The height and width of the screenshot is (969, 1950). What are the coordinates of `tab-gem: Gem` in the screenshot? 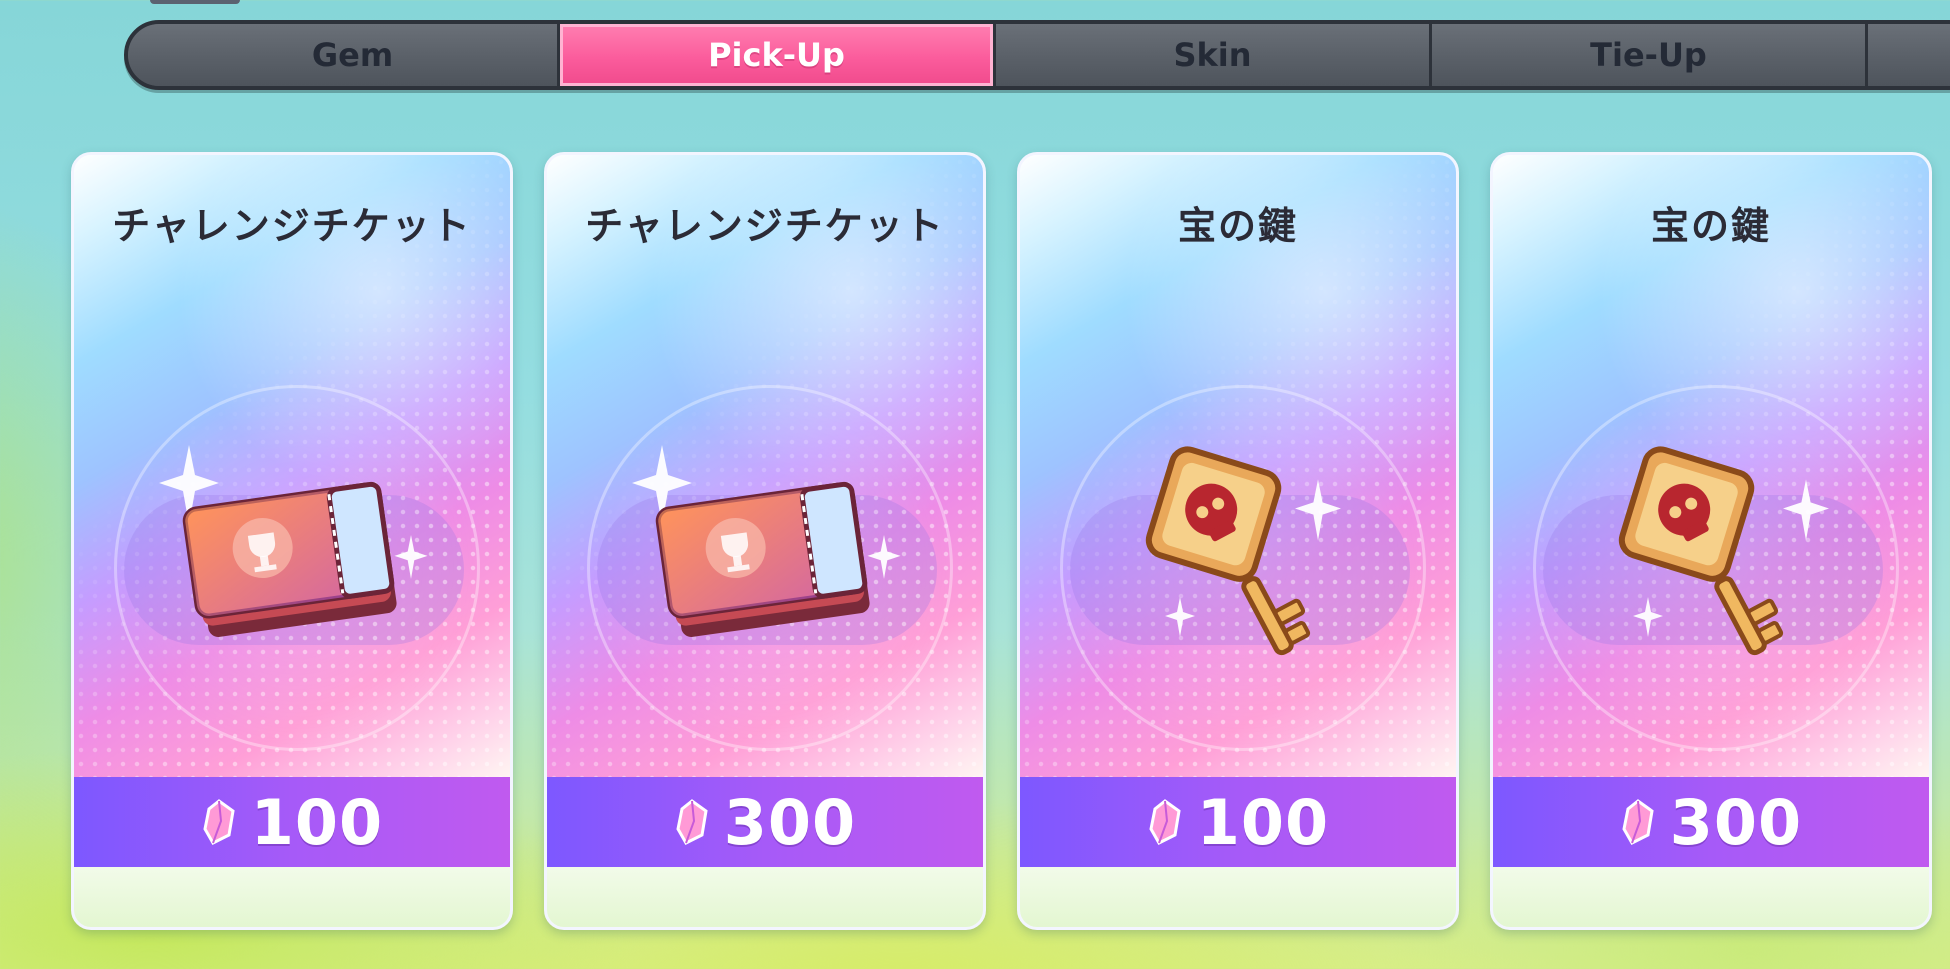 It's located at (344, 55).